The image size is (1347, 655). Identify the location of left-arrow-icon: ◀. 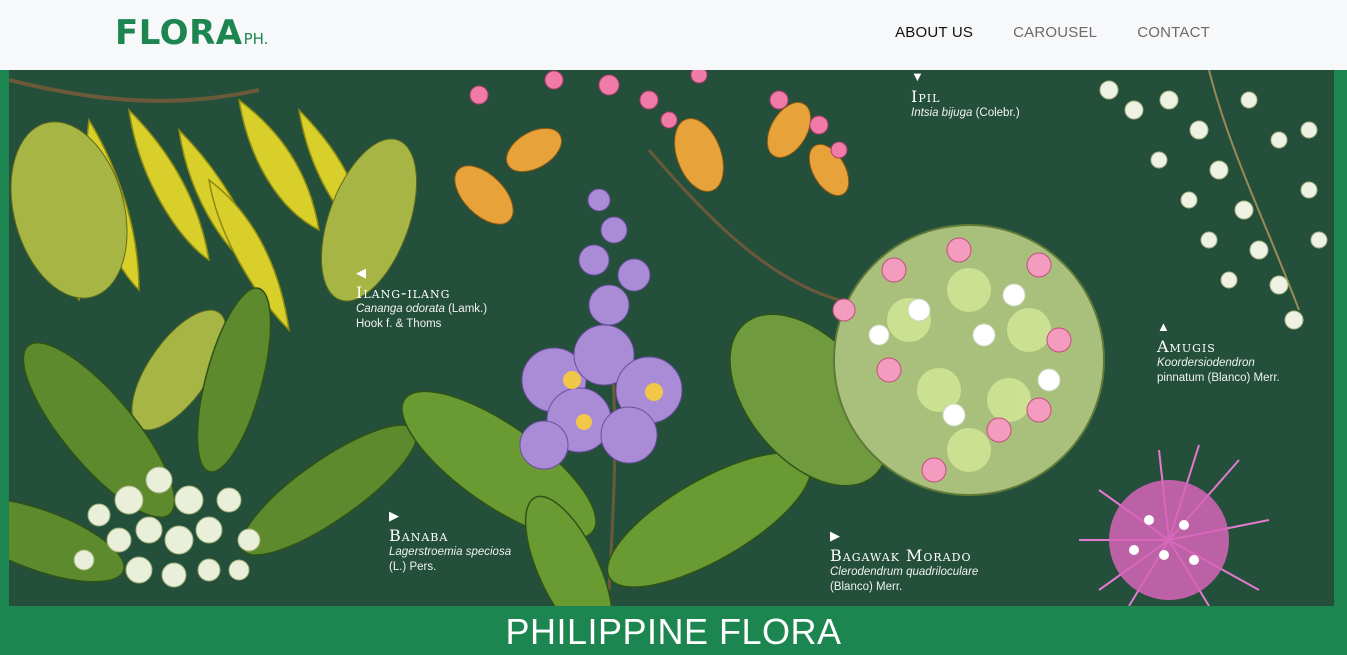
(361, 272).